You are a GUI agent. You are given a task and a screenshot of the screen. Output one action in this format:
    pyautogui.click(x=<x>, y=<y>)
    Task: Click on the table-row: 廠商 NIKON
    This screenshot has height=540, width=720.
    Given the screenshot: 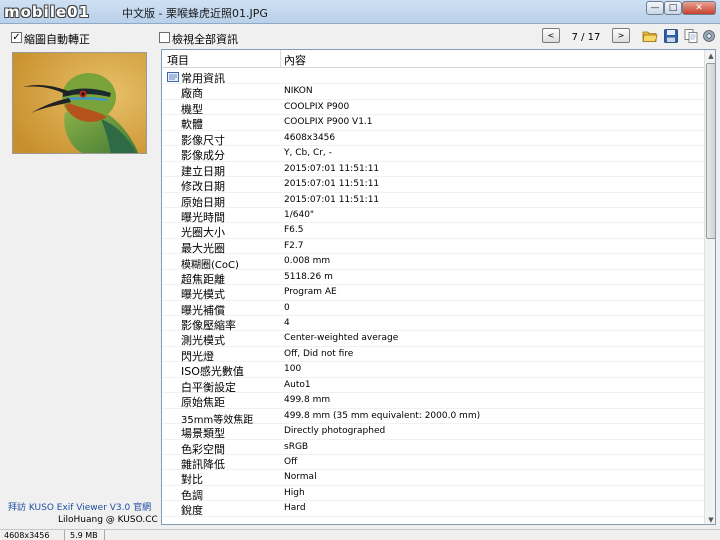 What is the action you would take?
    pyautogui.click(x=433, y=92)
    